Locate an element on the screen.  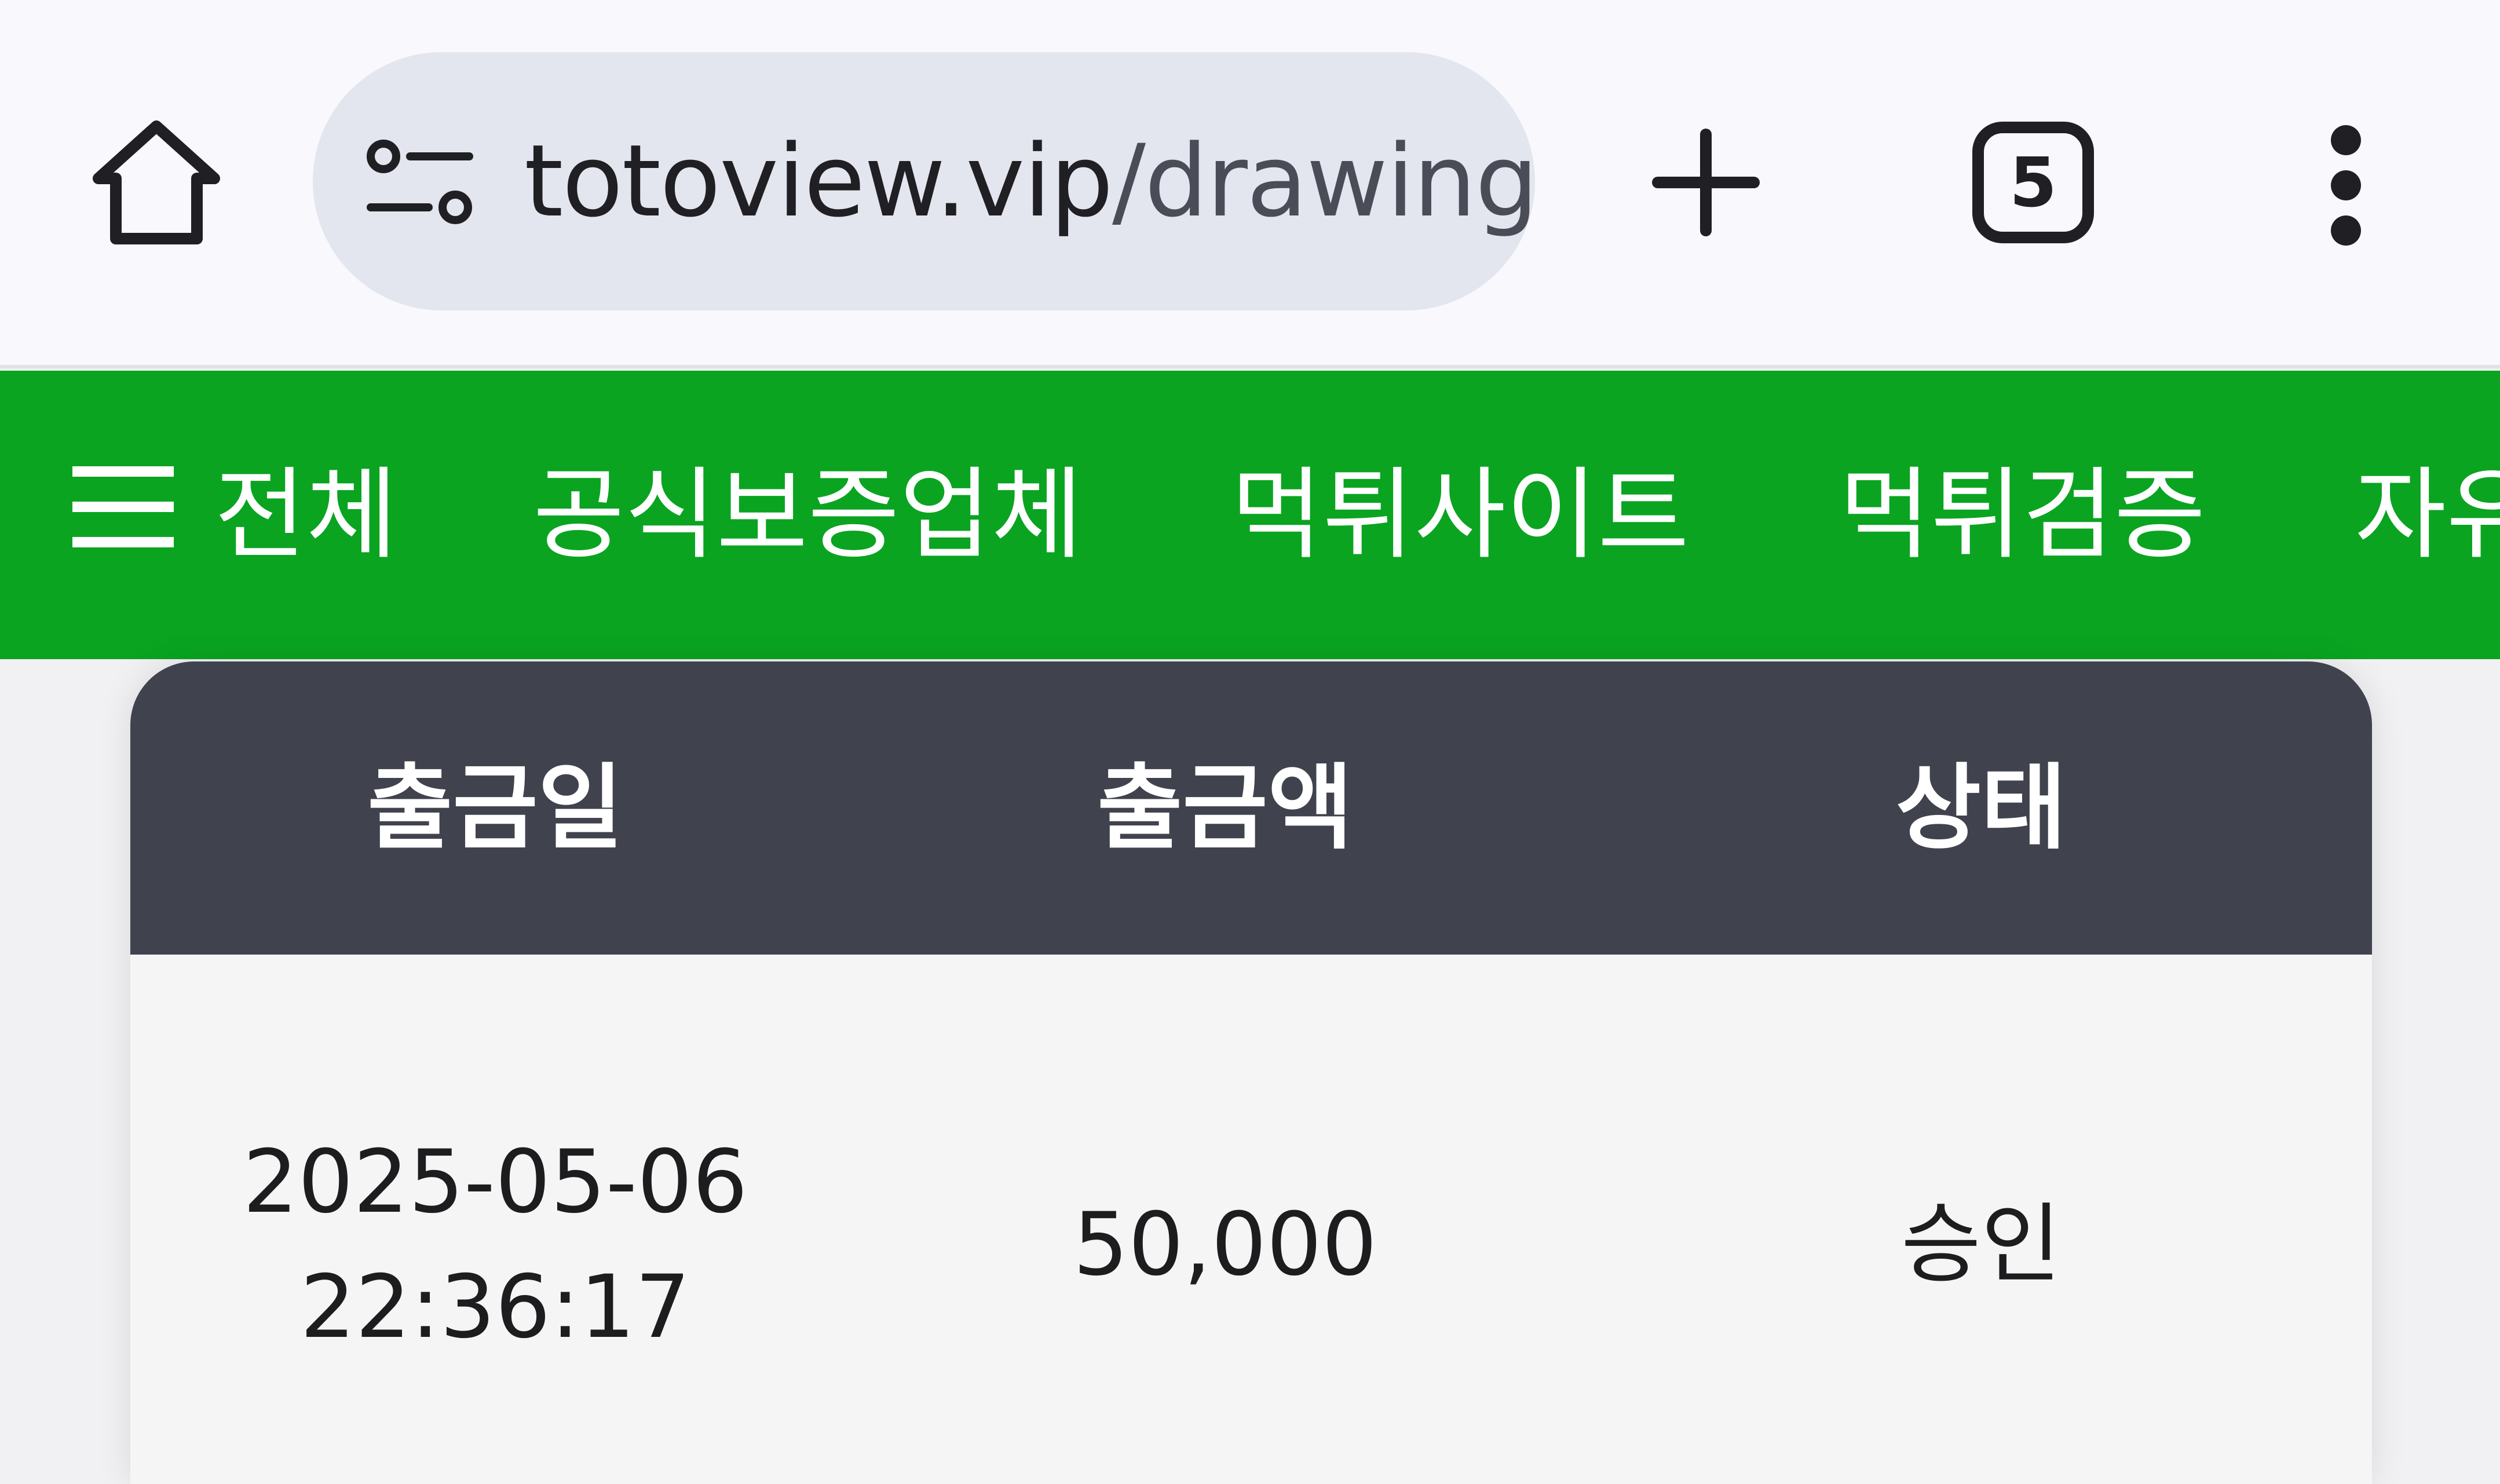
url-text: totoview.vip/drawing is located at coordinates (1029, 181).